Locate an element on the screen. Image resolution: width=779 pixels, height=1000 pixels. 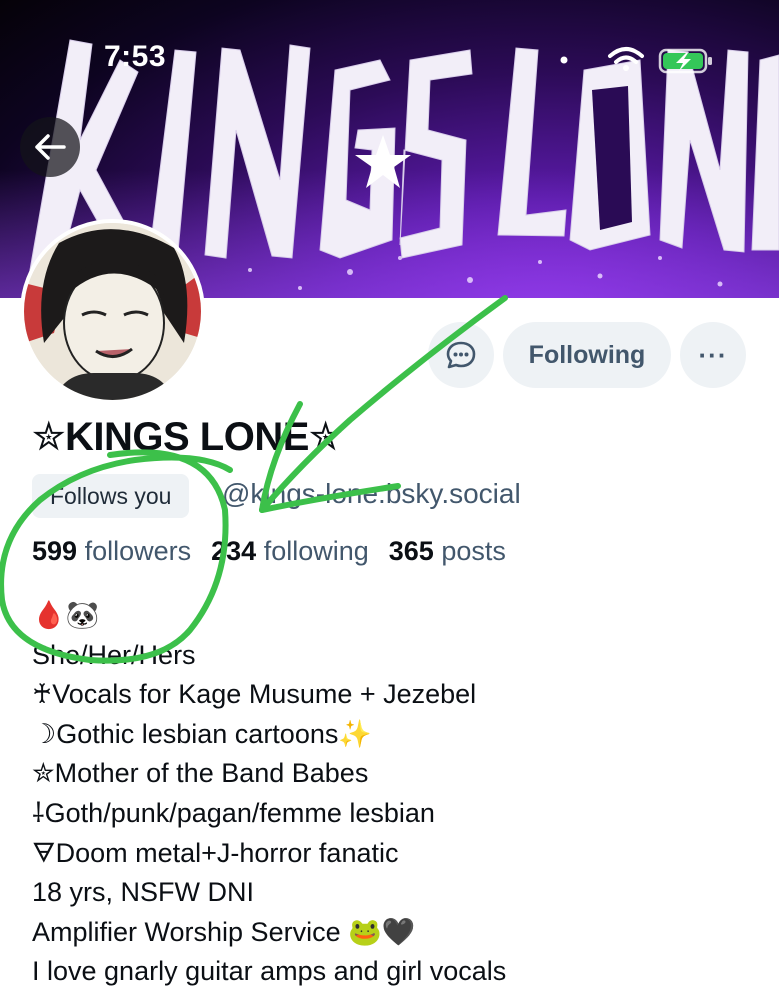
bio-line: 18 yrs, NSFW DNI is located at coordinates (143, 892).